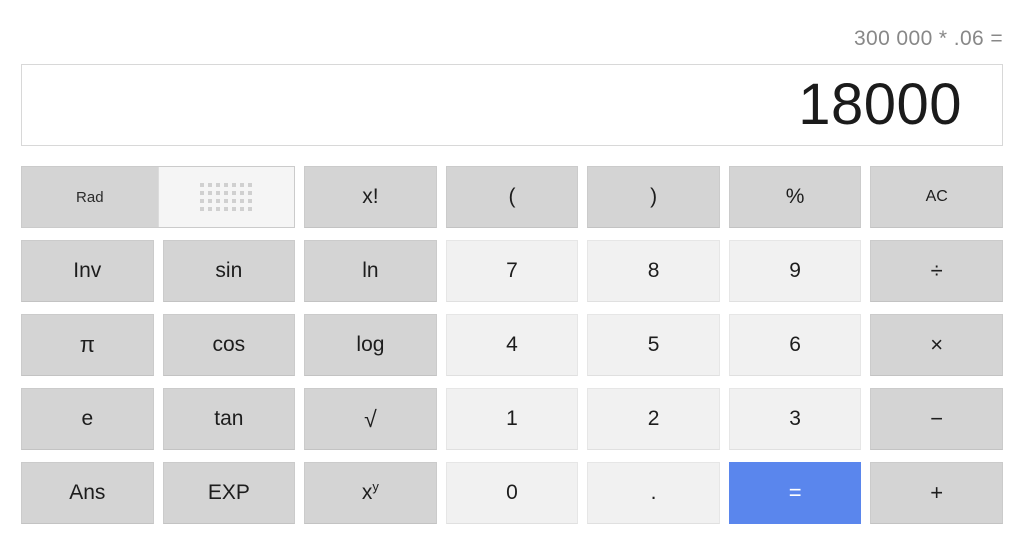  I want to click on key-sin: sin, so click(229, 271).